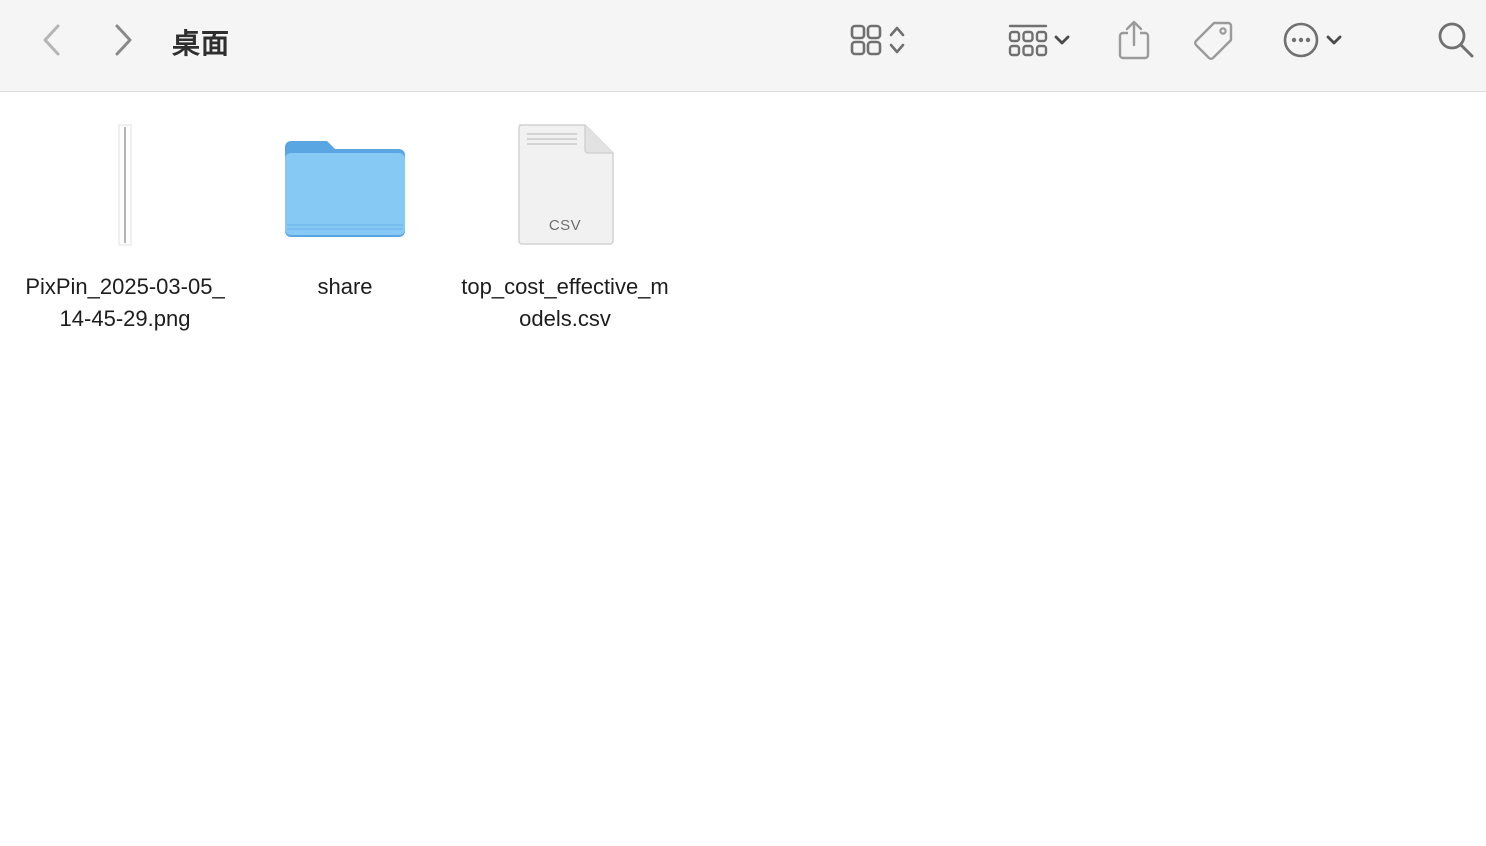  I want to click on share-button, so click(1134, 40).